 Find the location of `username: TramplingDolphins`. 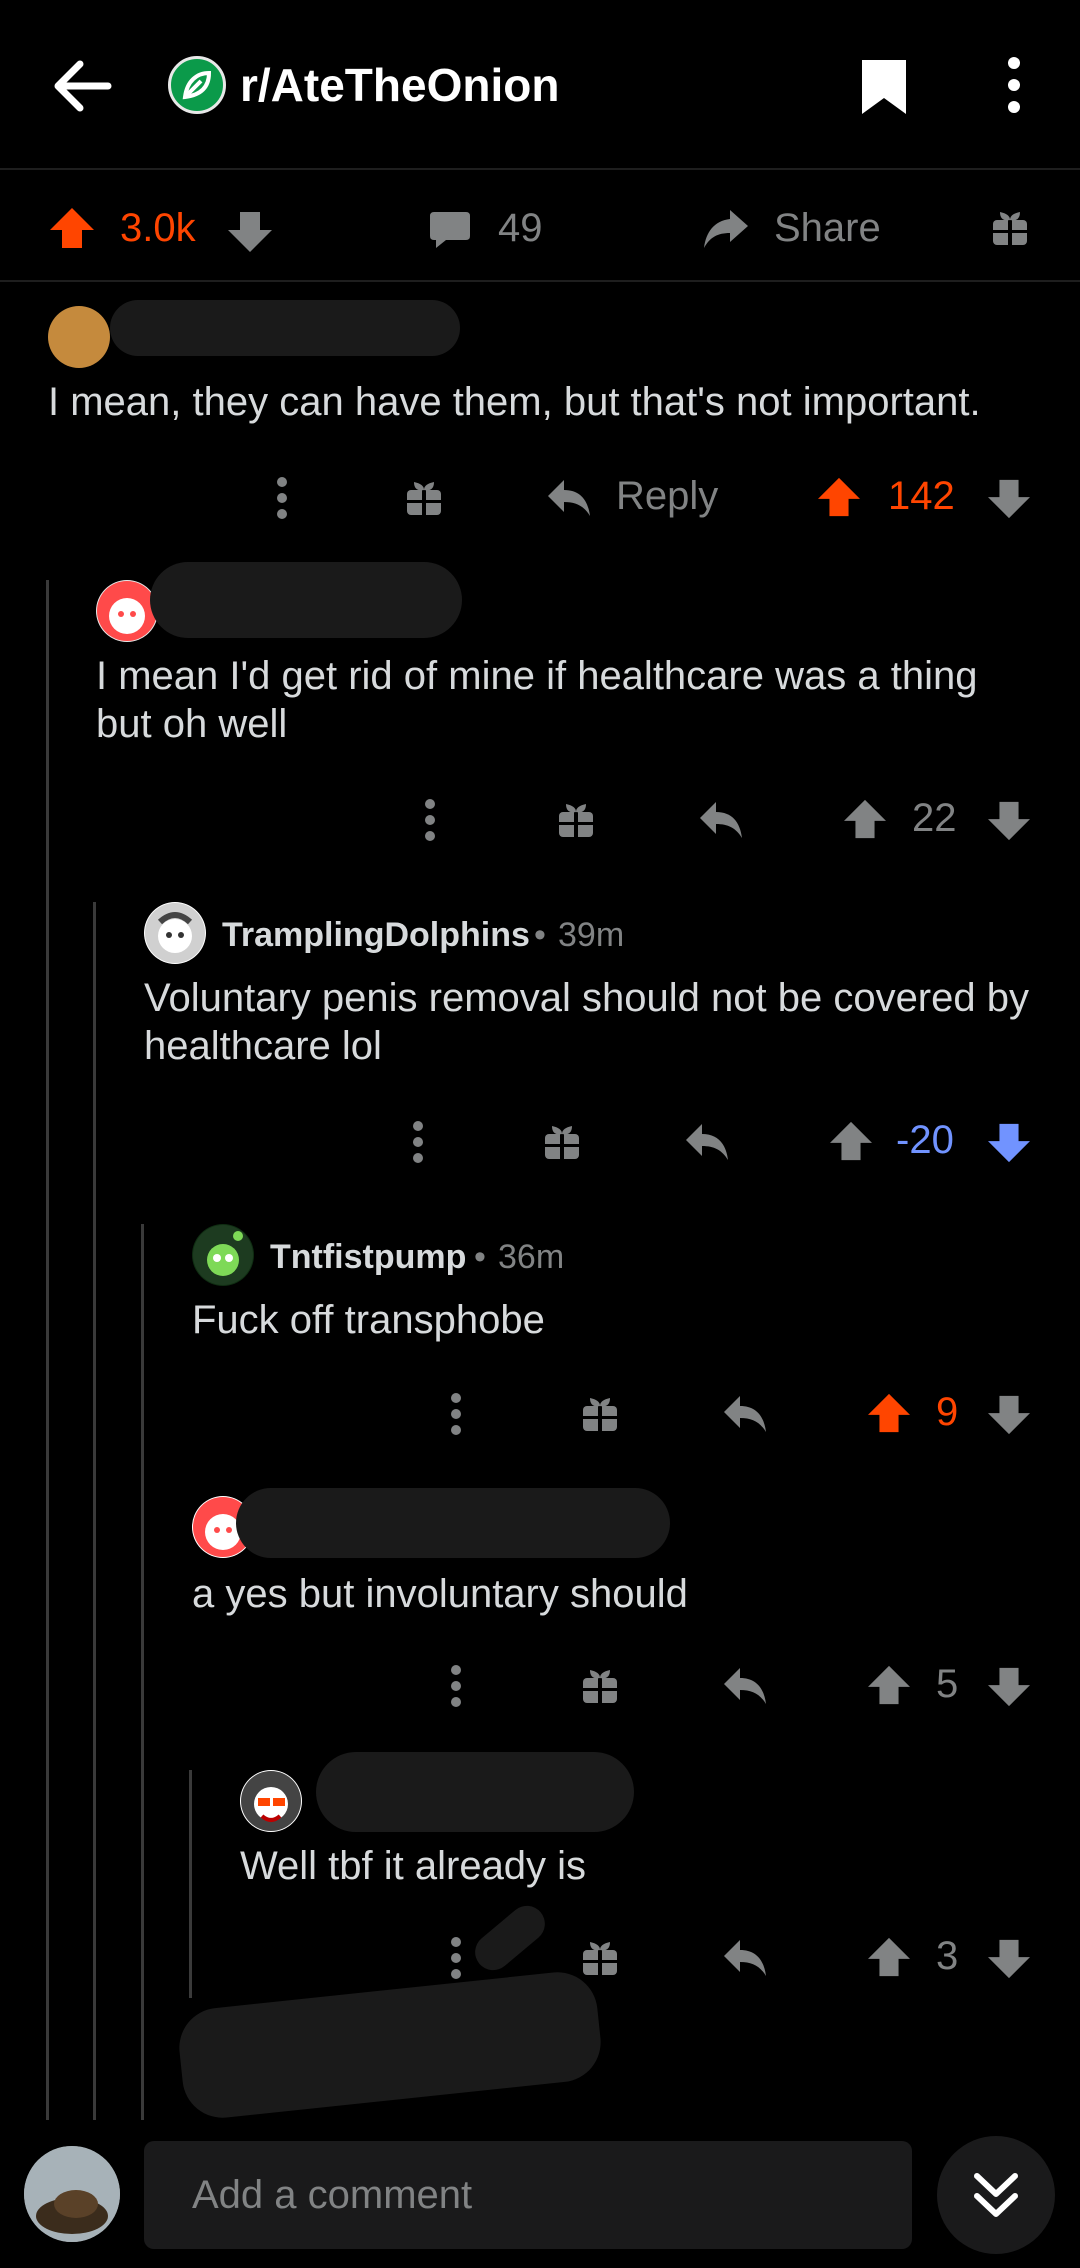

username: TramplingDolphins is located at coordinates (376, 935).